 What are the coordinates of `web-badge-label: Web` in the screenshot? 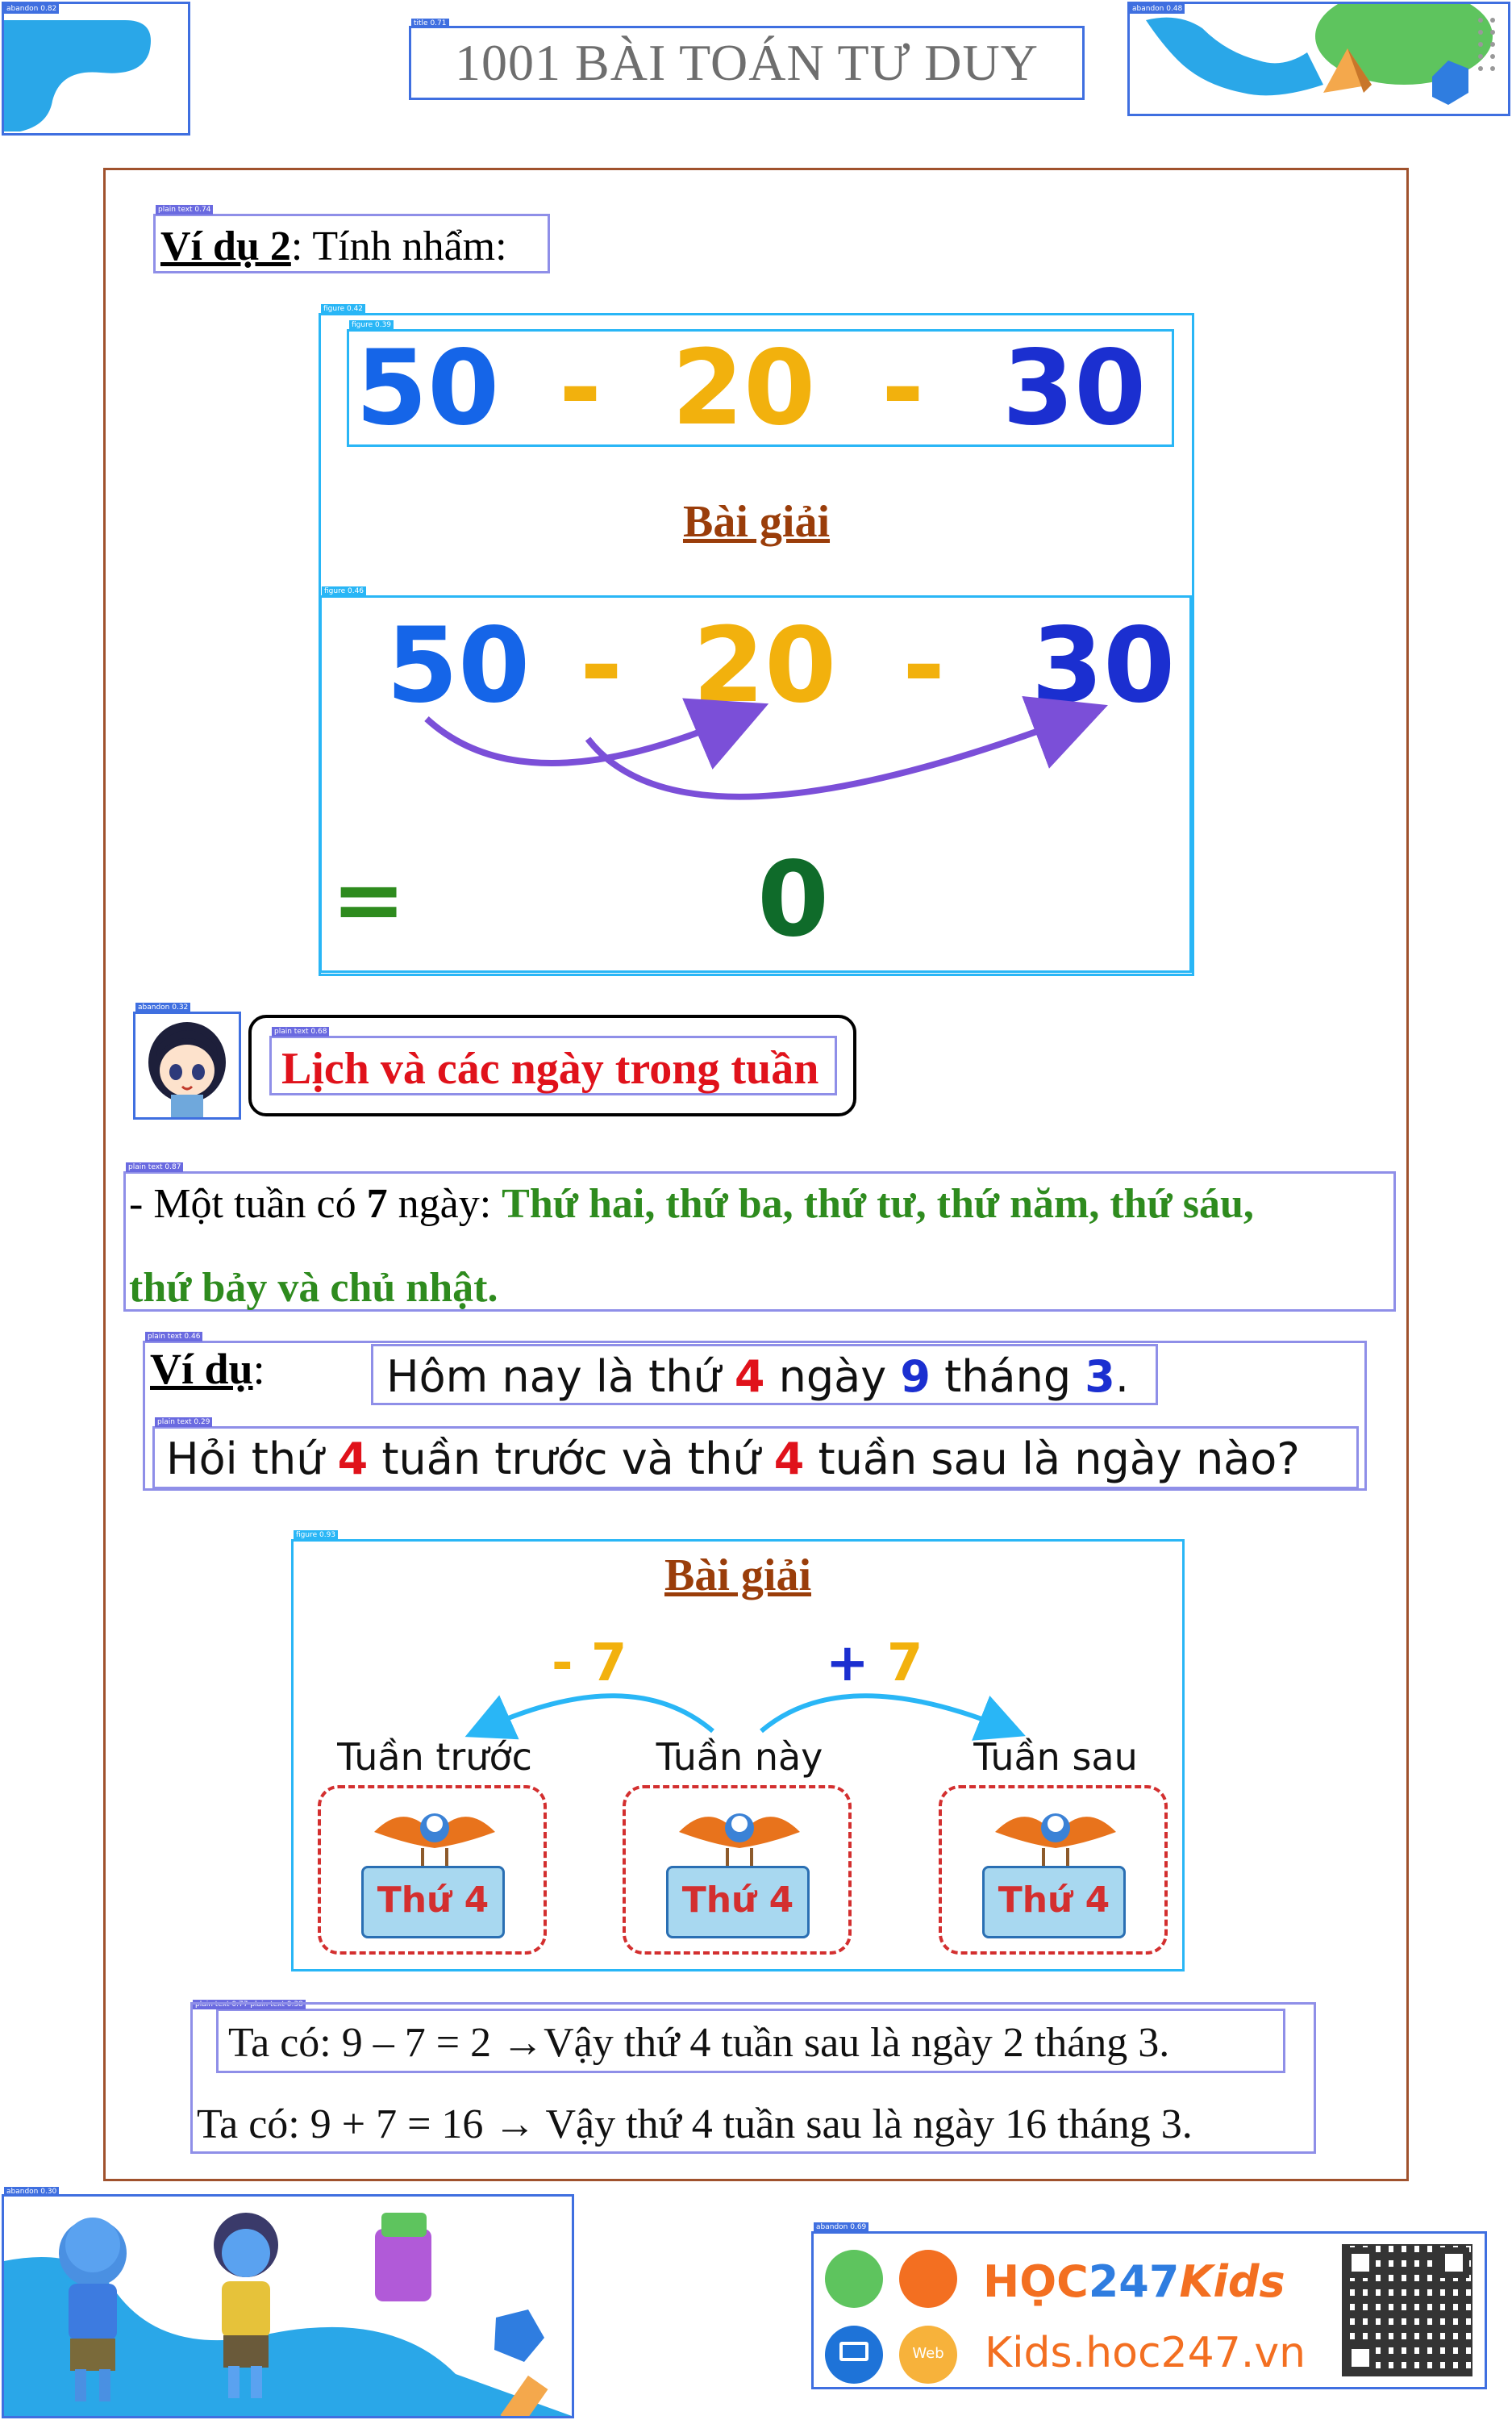 It's located at (928, 2353).